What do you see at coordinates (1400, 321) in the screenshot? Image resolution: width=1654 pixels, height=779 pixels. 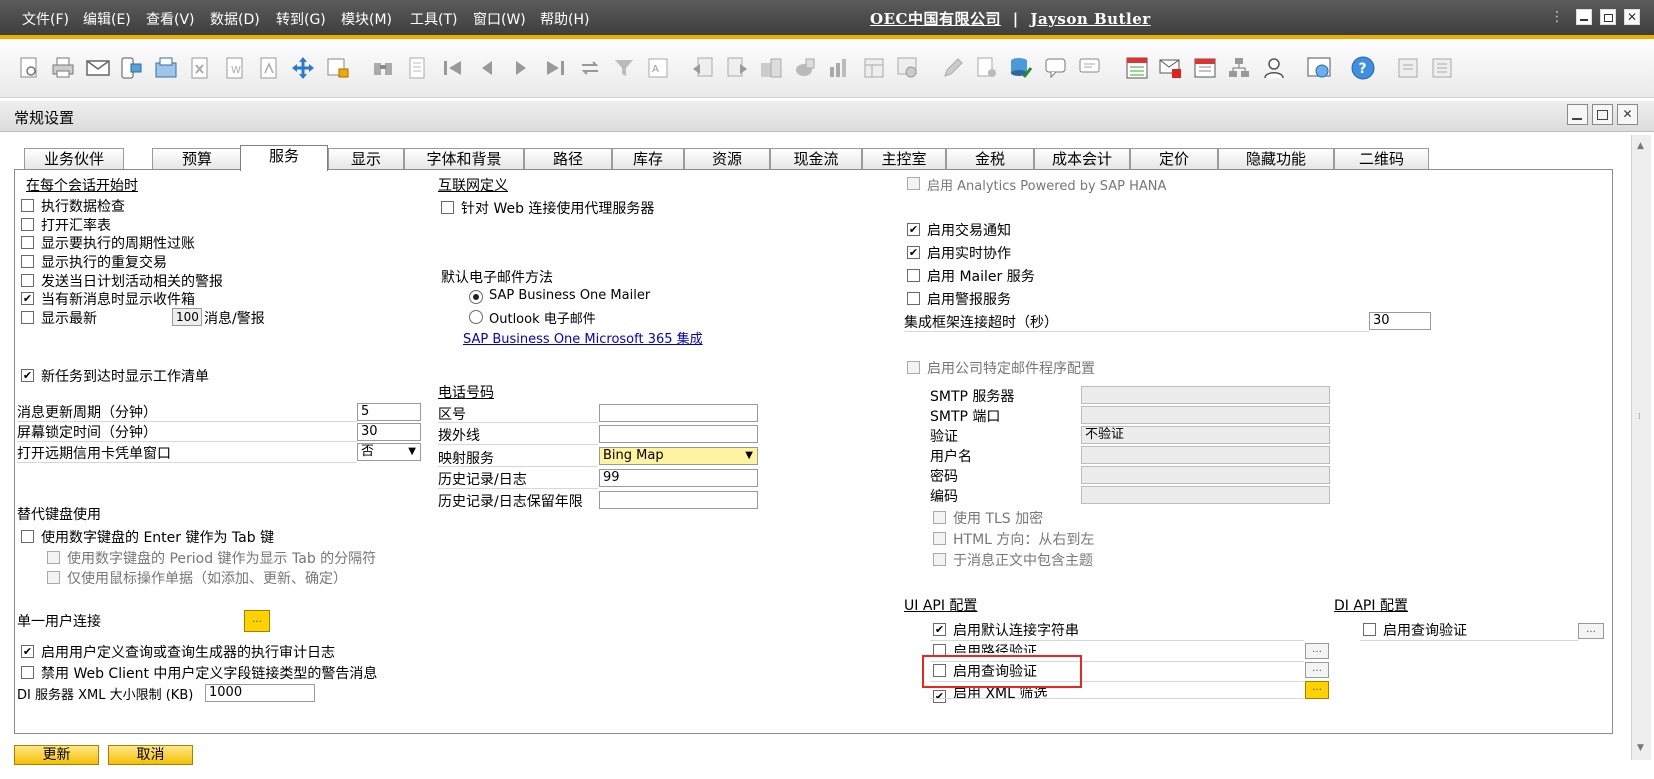 I see `timeout-input: 30` at bounding box center [1400, 321].